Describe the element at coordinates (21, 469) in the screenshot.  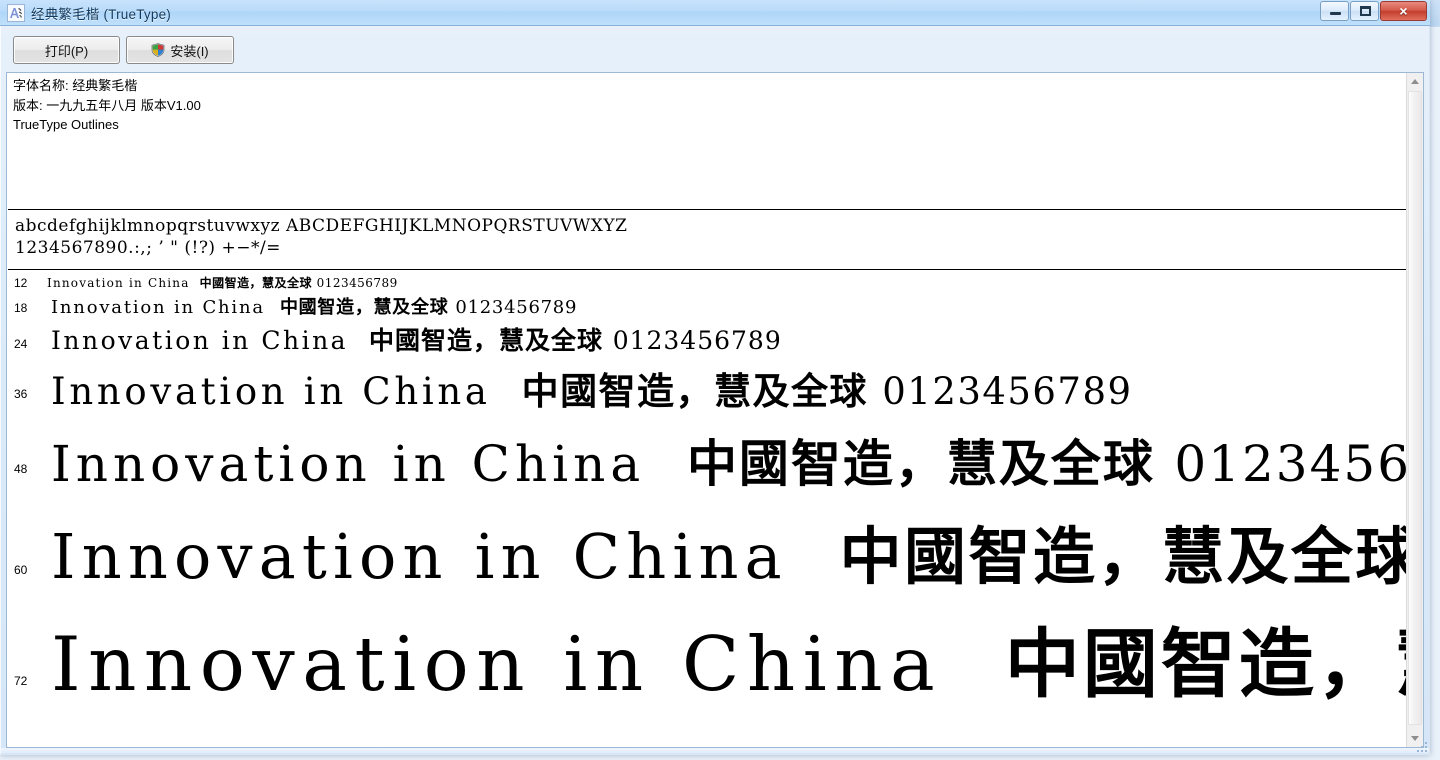
I see `sample-size-label: 48` at that location.